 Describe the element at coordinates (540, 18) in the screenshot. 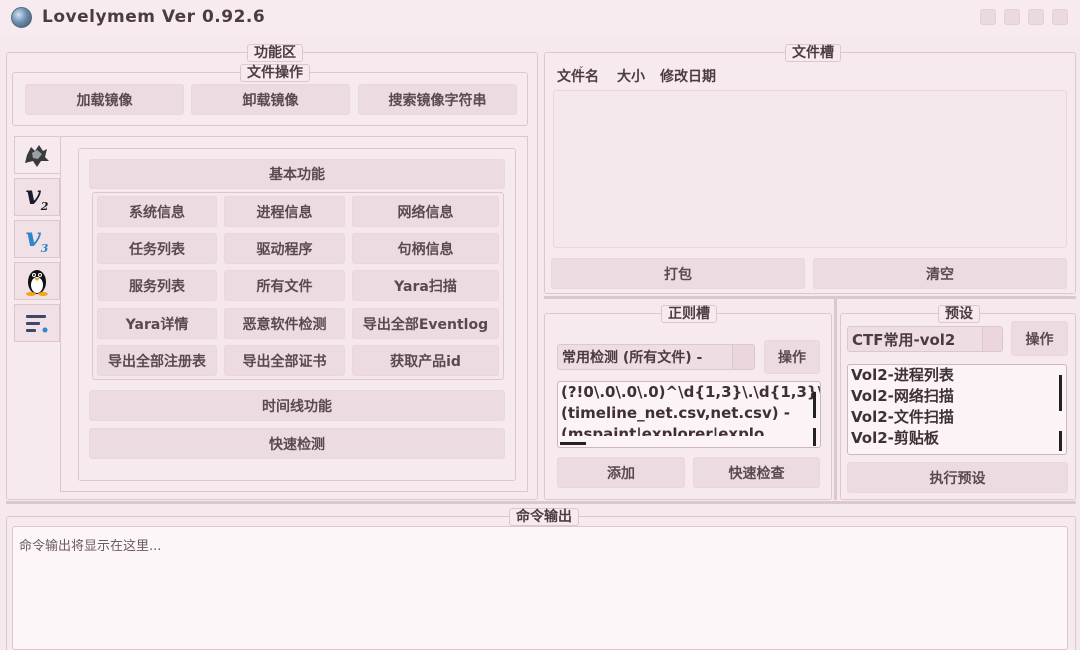

I see `title-bar: Lovelymem Ver 0.92.6` at that location.